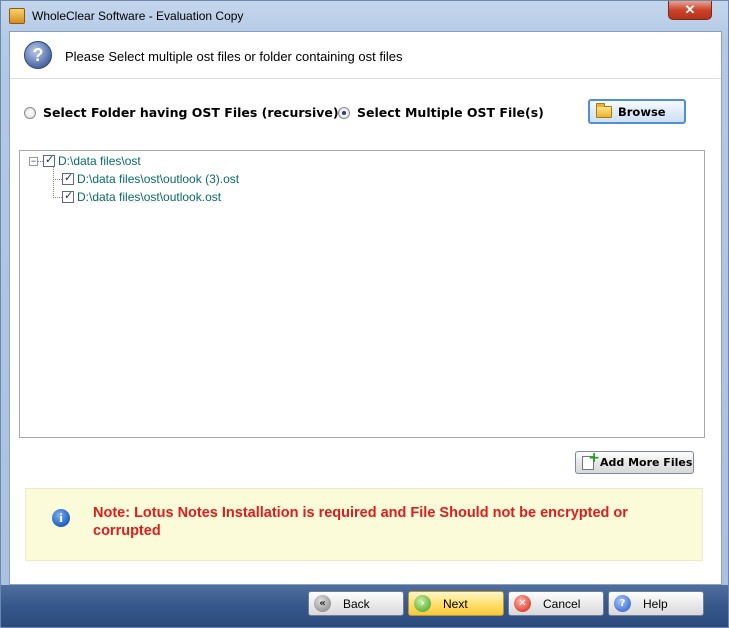 This screenshot has height=628, width=729. I want to click on add-file-icon, so click(591, 460).